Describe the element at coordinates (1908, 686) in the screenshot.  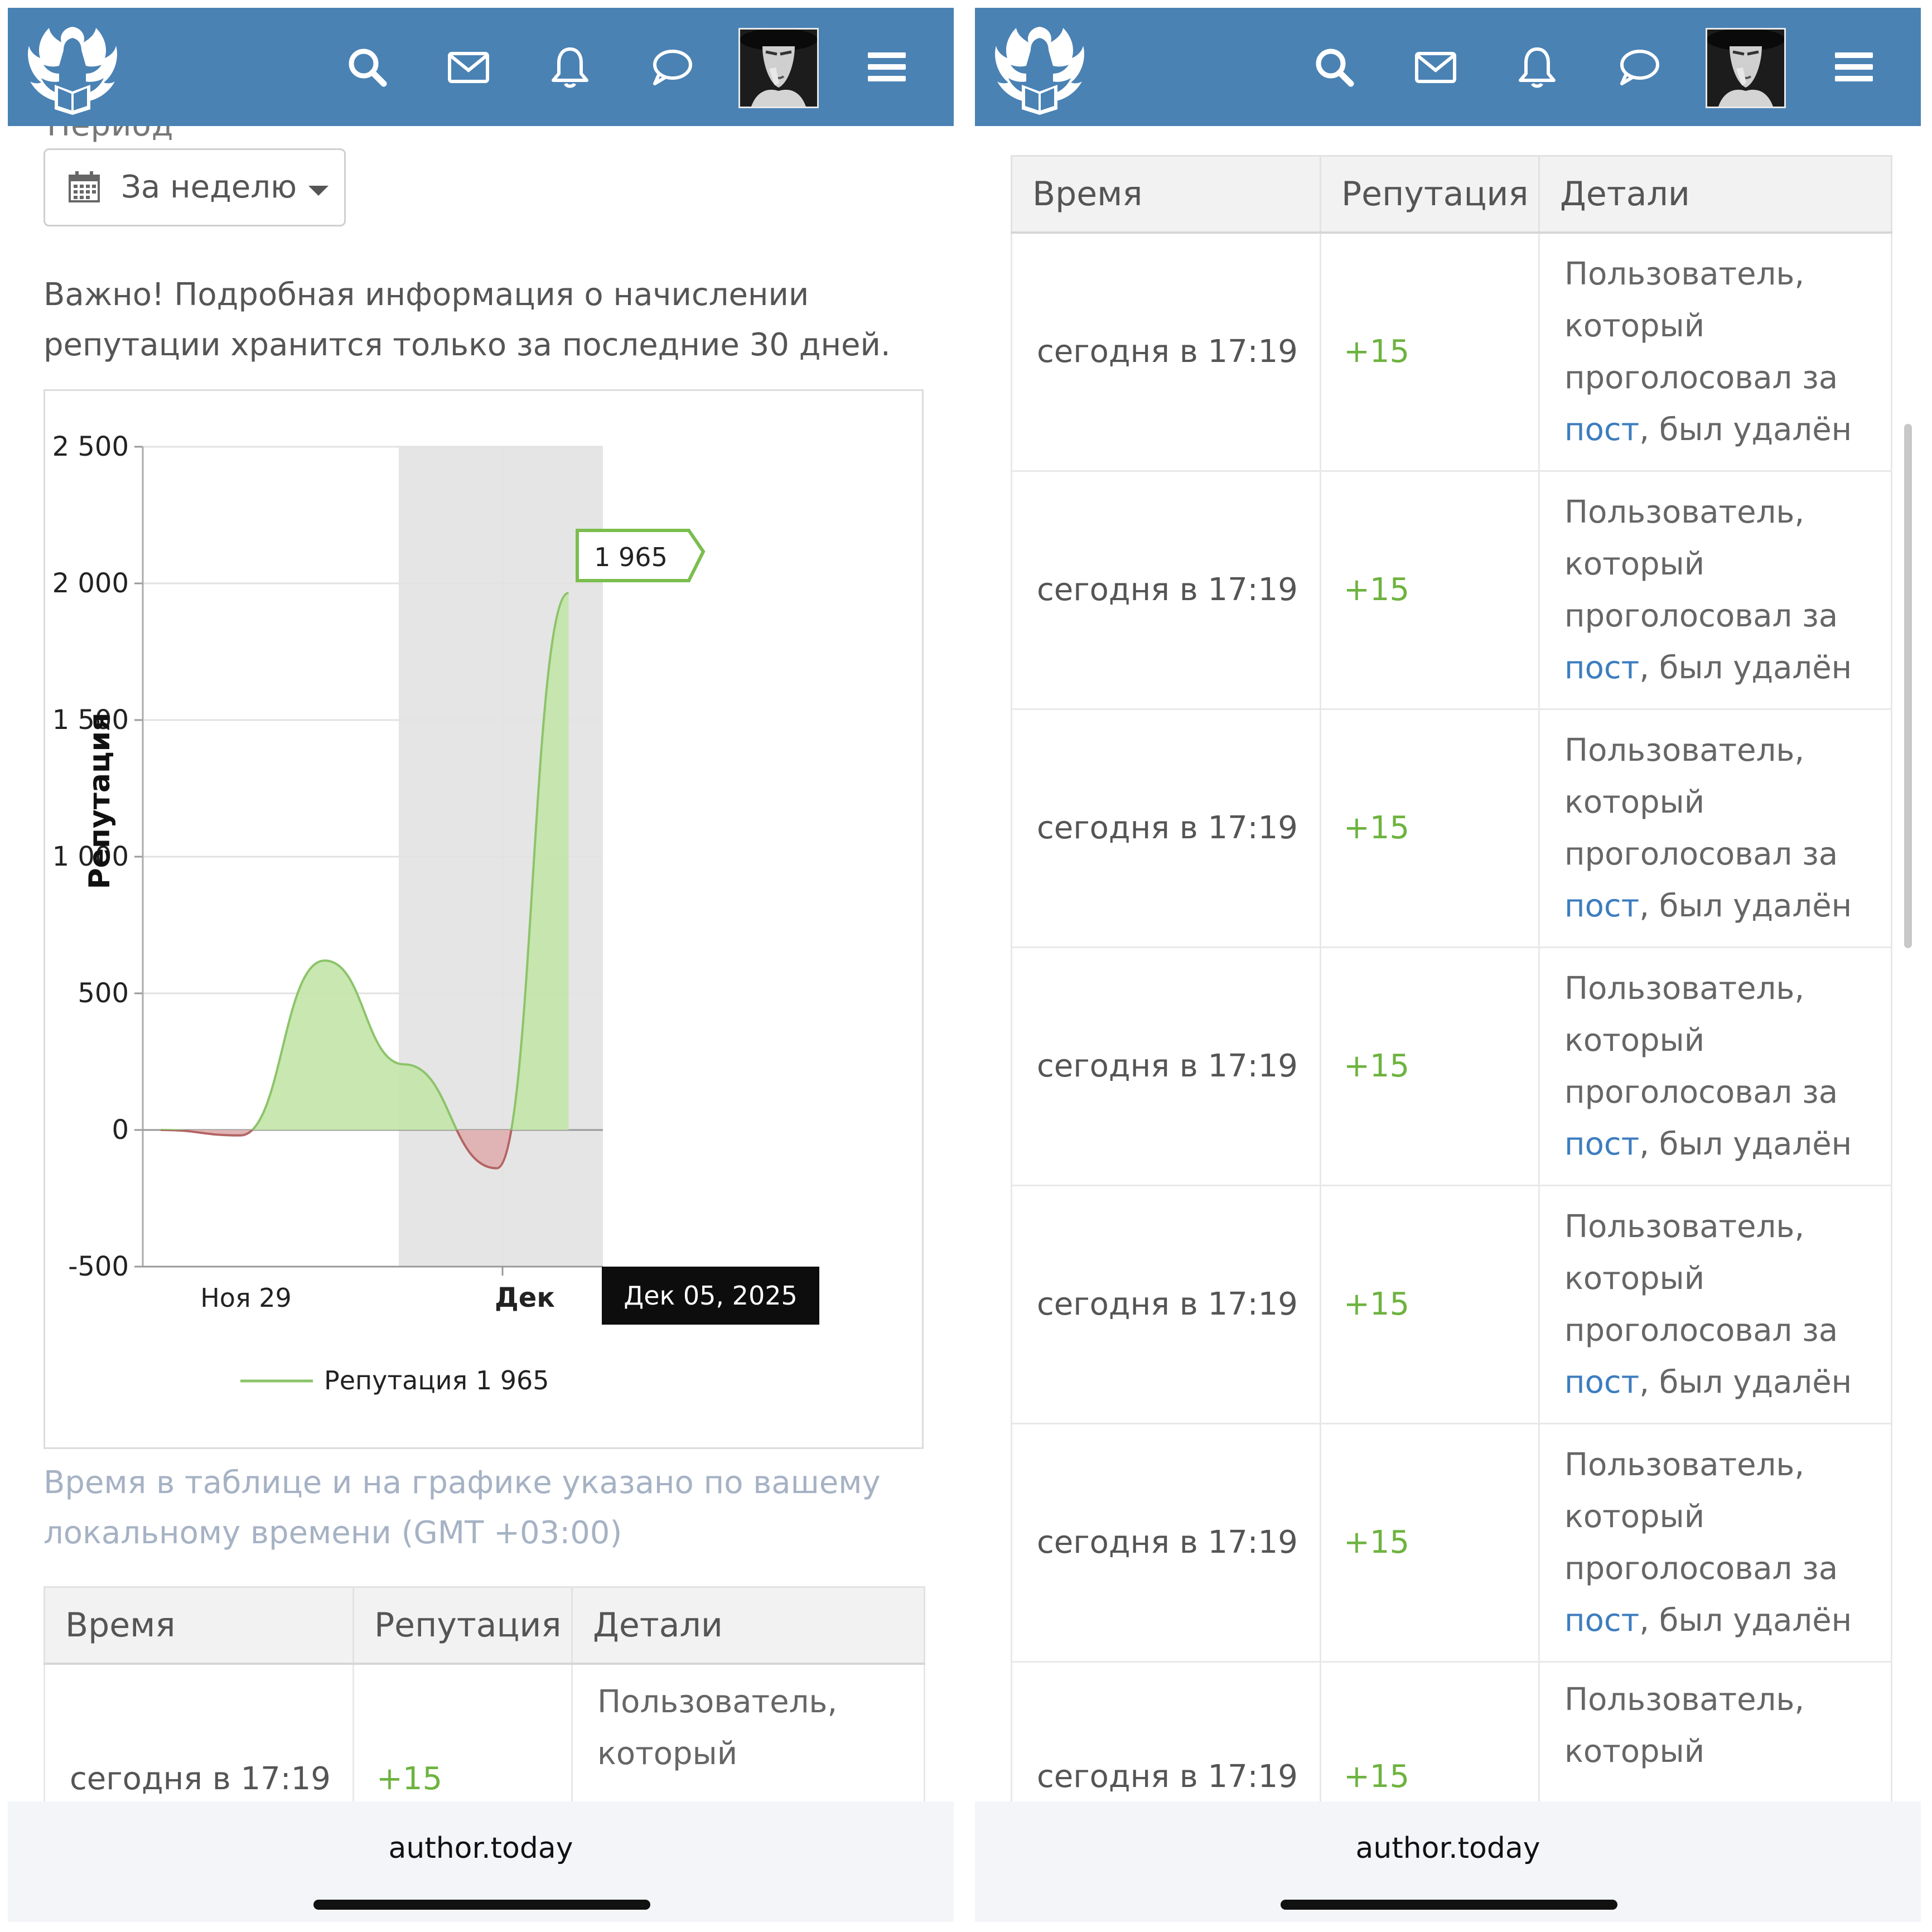
I see `scrollbar` at that location.